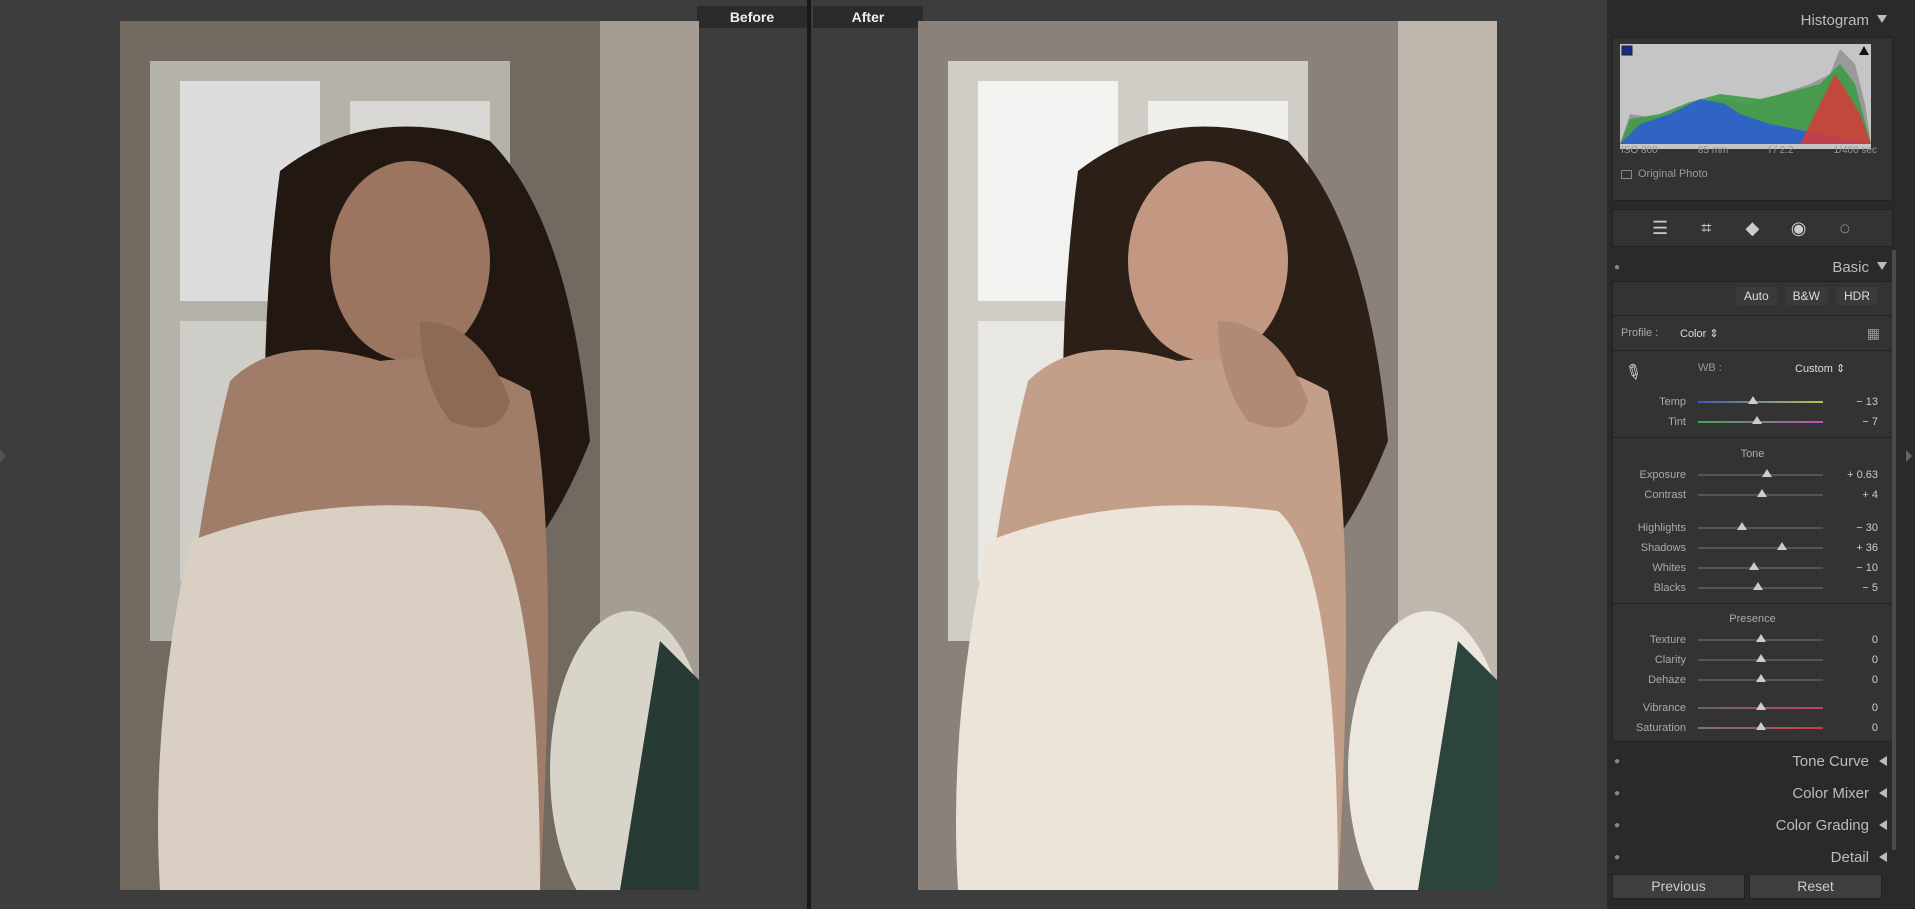 The width and height of the screenshot is (1915, 909). I want to click on dehaze-value: 0, so click(1875, 680).